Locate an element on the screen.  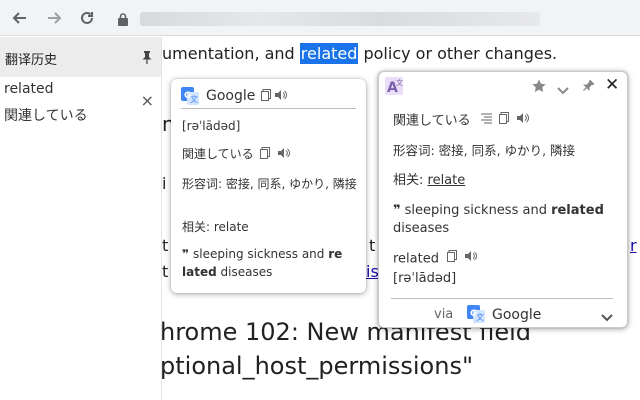
back-arrow-icon is located at coordinates (20, 18).